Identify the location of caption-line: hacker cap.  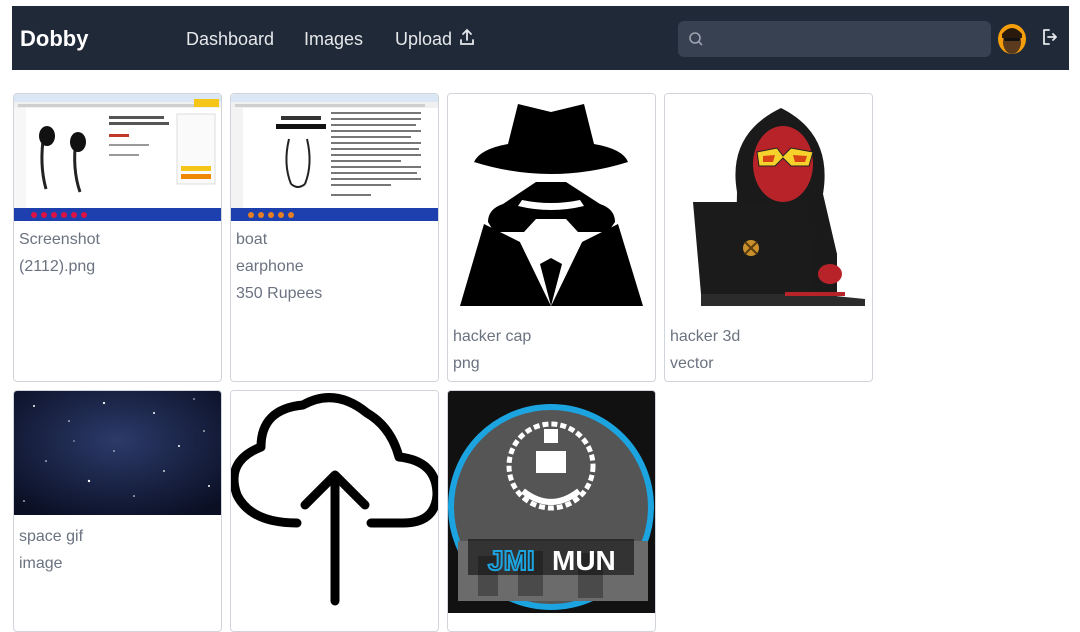
(492, 336).